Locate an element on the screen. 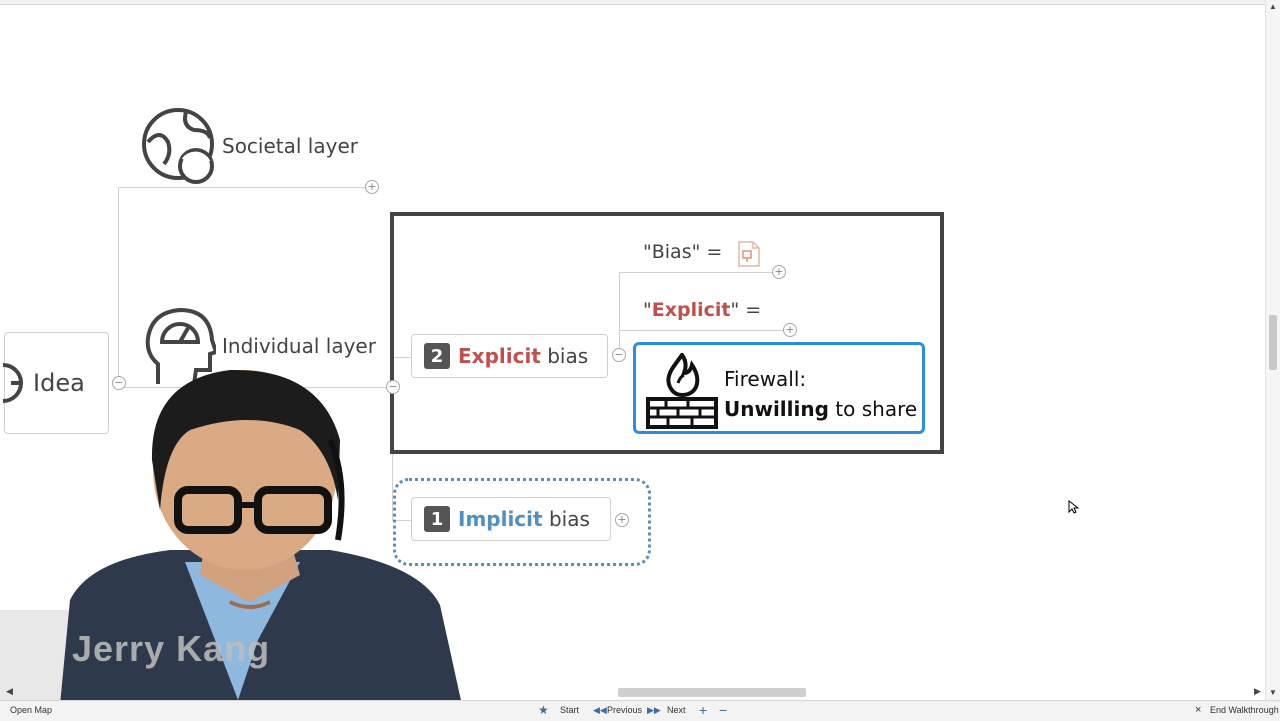 The width and height of the screenshot is (1280, 721). explicit-bias-rest: bias is located at coordinates (568, 356).